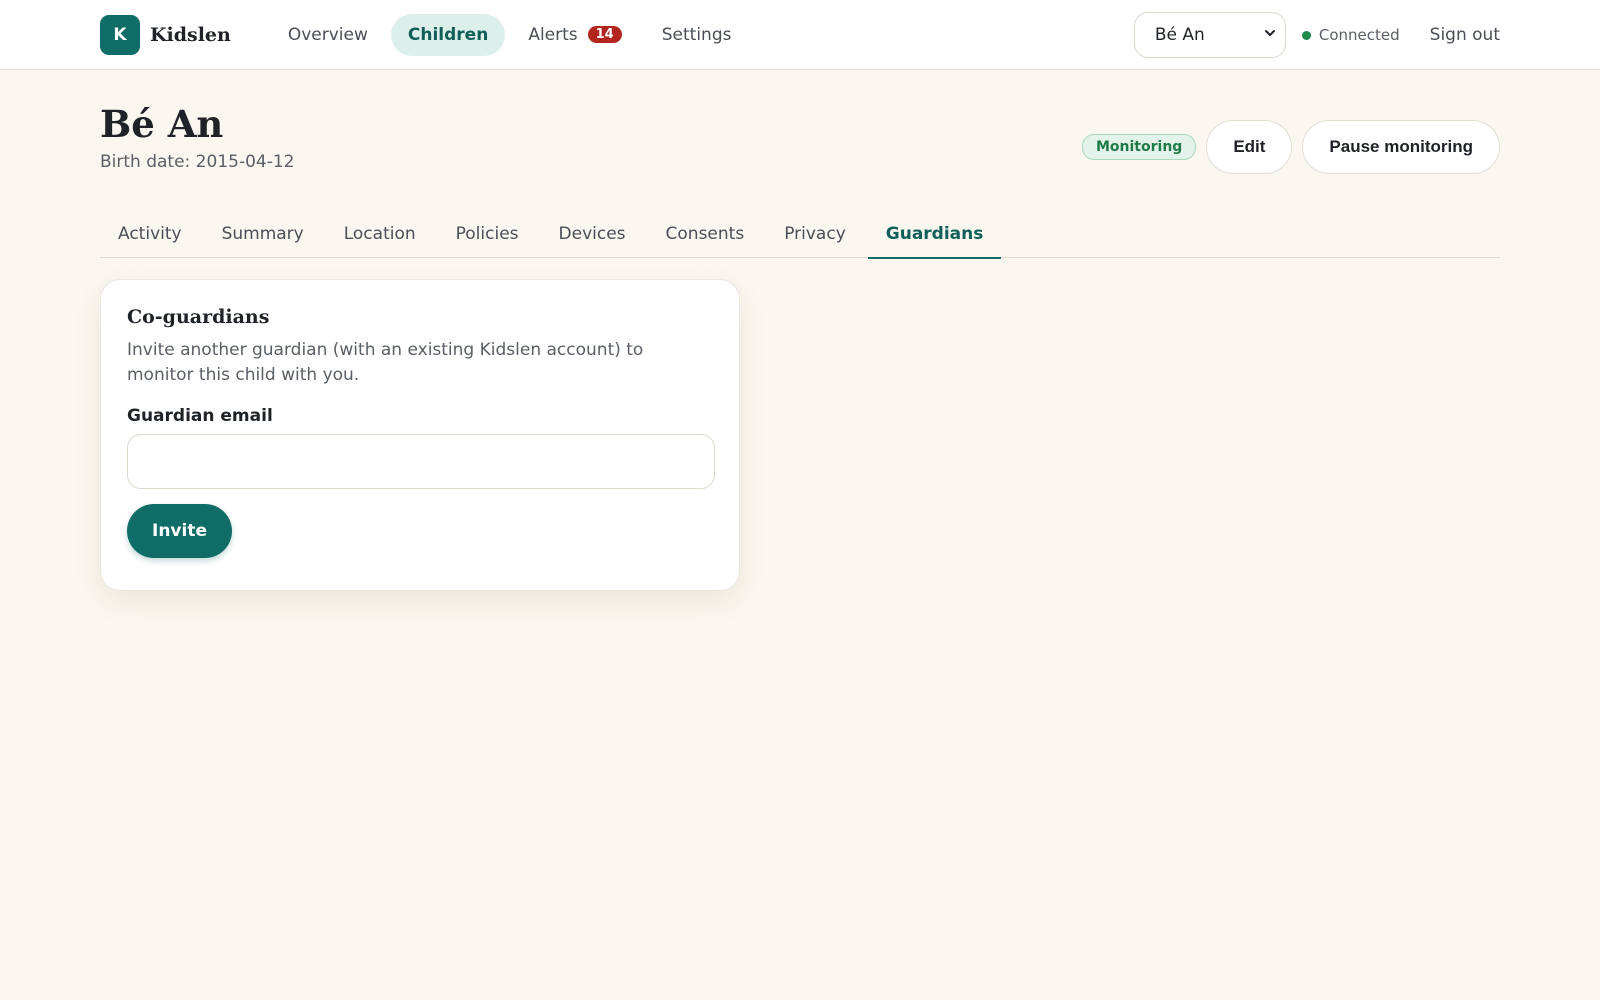  I want to click on header-actions: Monitoring Edit Pause monitoring, so click(1290, 147).